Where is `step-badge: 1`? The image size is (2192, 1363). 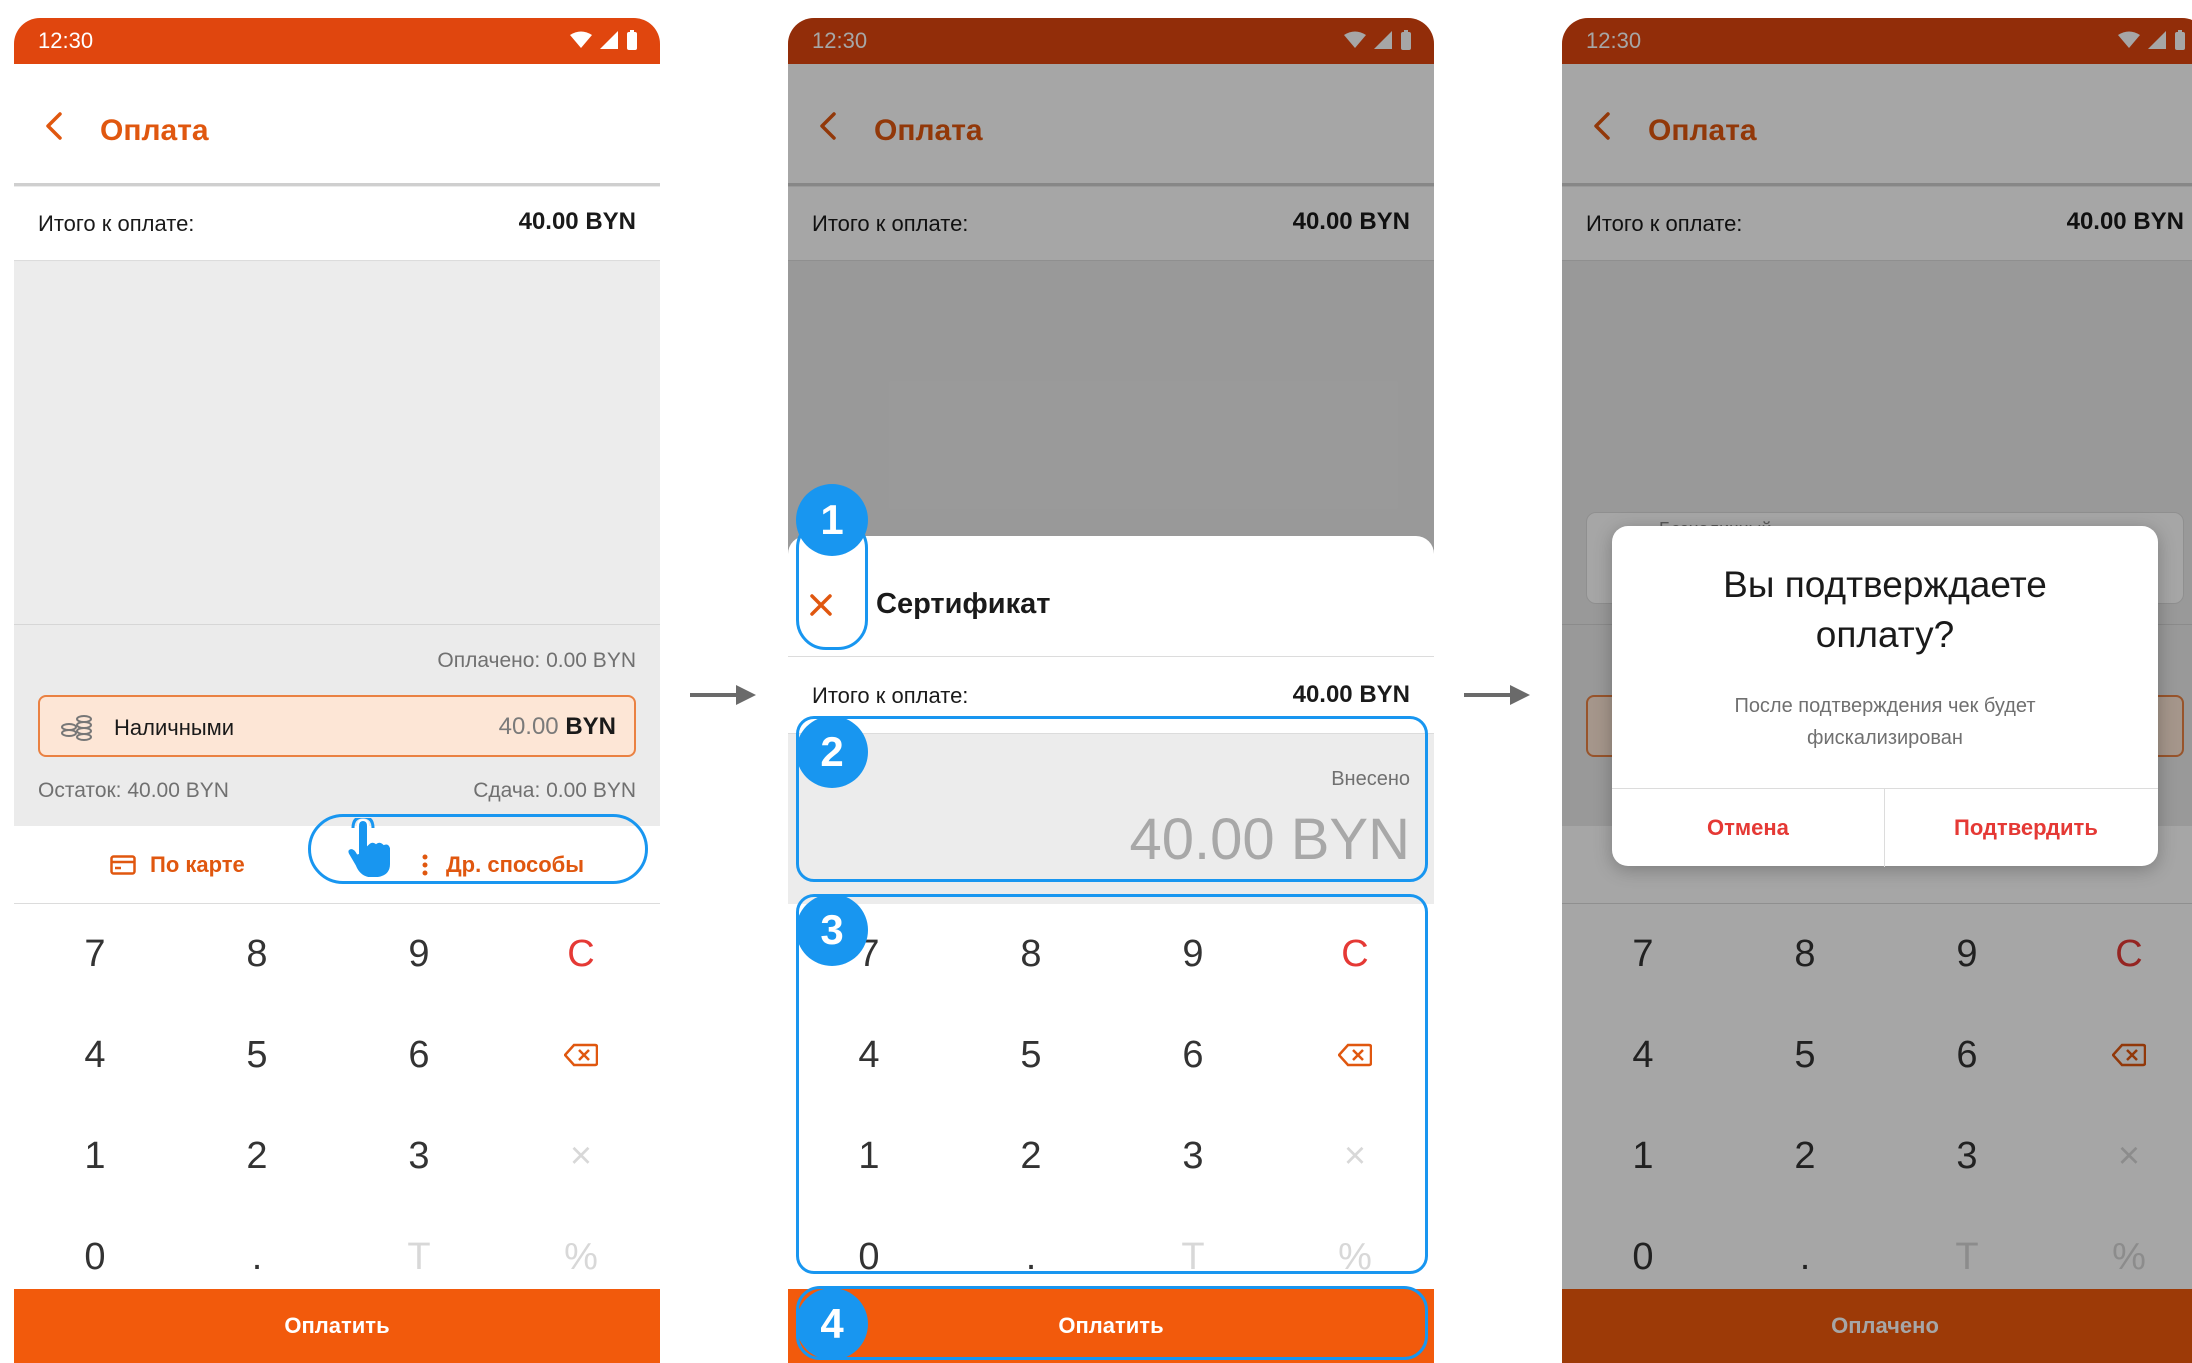
step-badge: 1 is located at coordinates (832, 520).